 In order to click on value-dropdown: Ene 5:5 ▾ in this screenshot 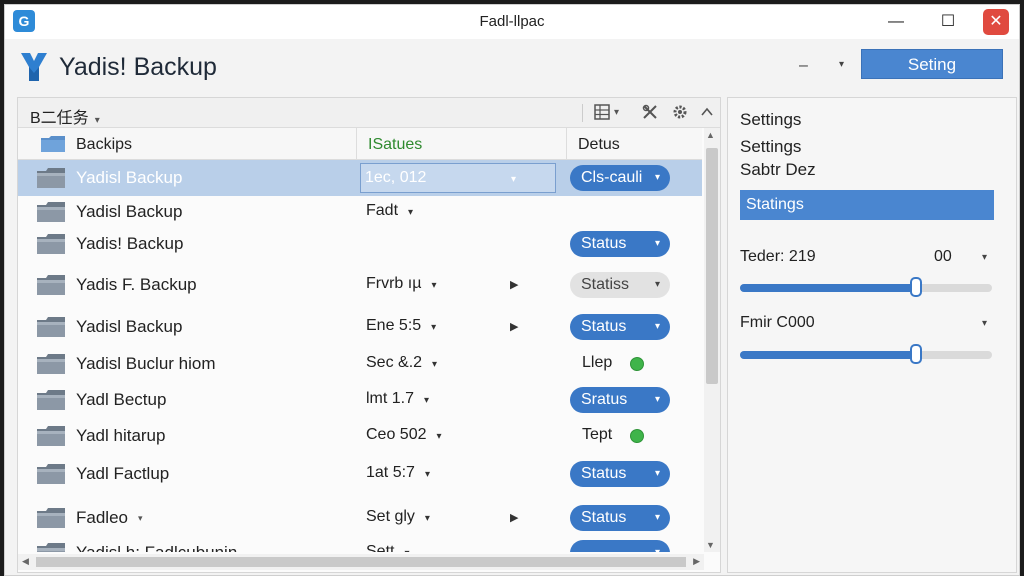, I will do `click(401, 326)`.